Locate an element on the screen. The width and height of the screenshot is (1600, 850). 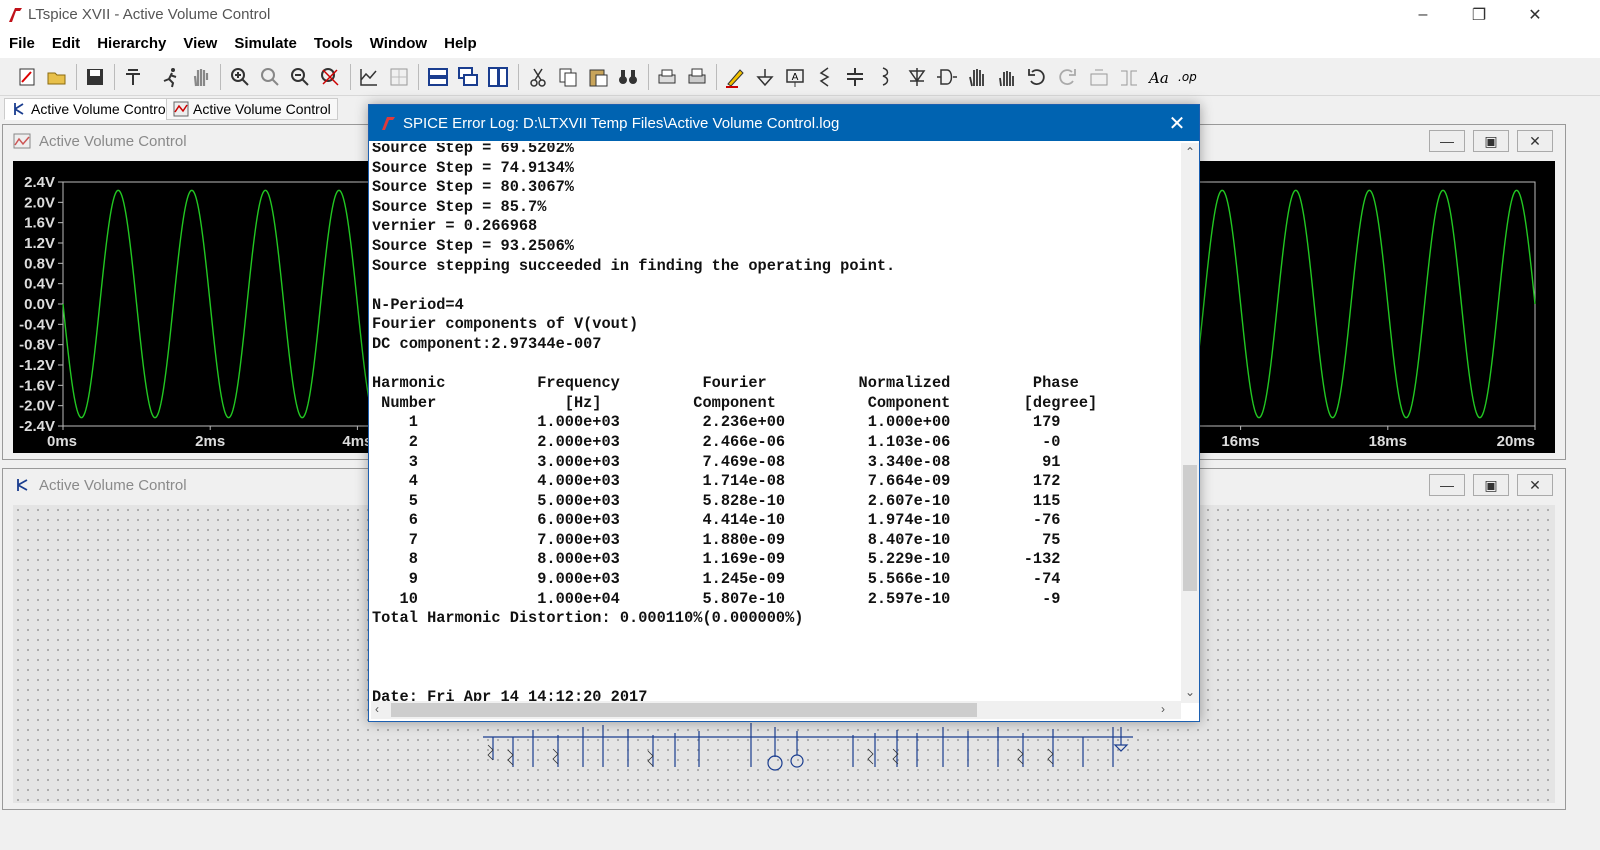
close-button: ✕ is located at coordinates (1535, 15).